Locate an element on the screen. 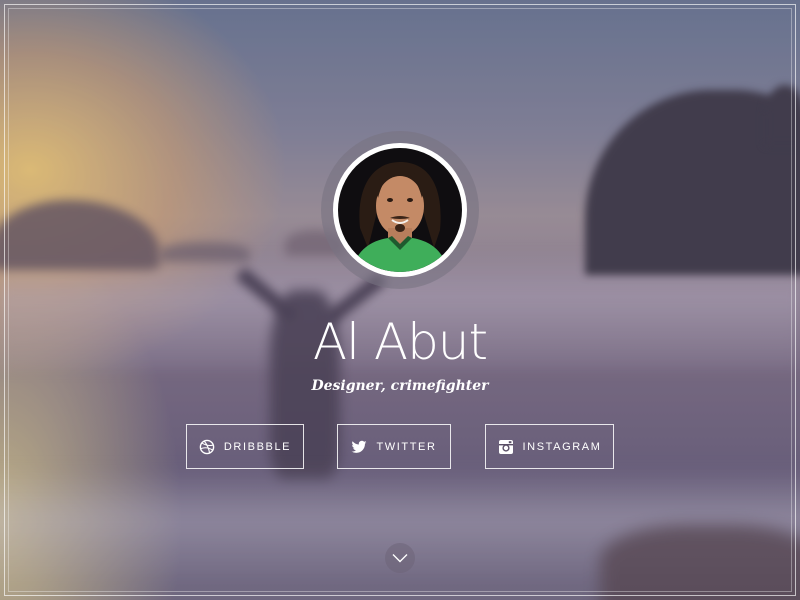 This screenshot has height=600, width=800. avatar-photo is located at coordinates (400, 210).